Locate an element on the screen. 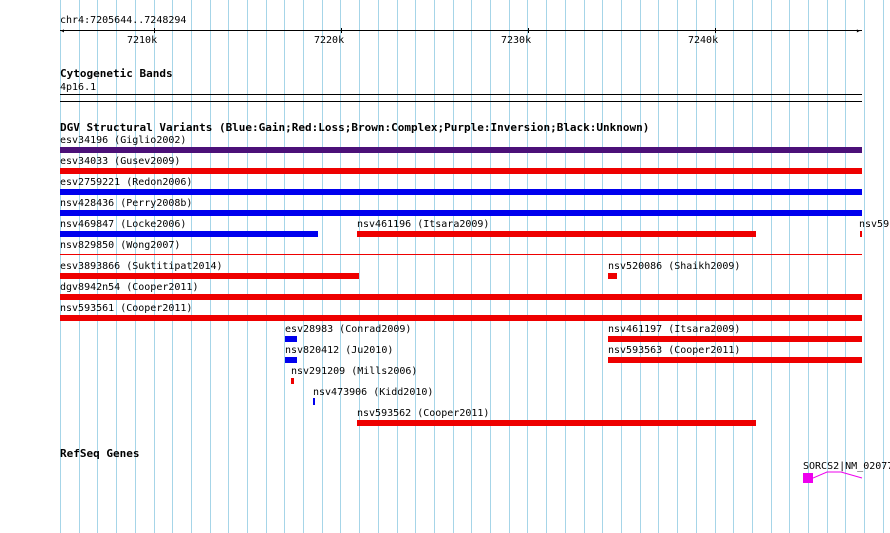 This screenshot has height=533, width=890. refseq-track-title: RefSeq Genes is located at coordinates (100, 453).